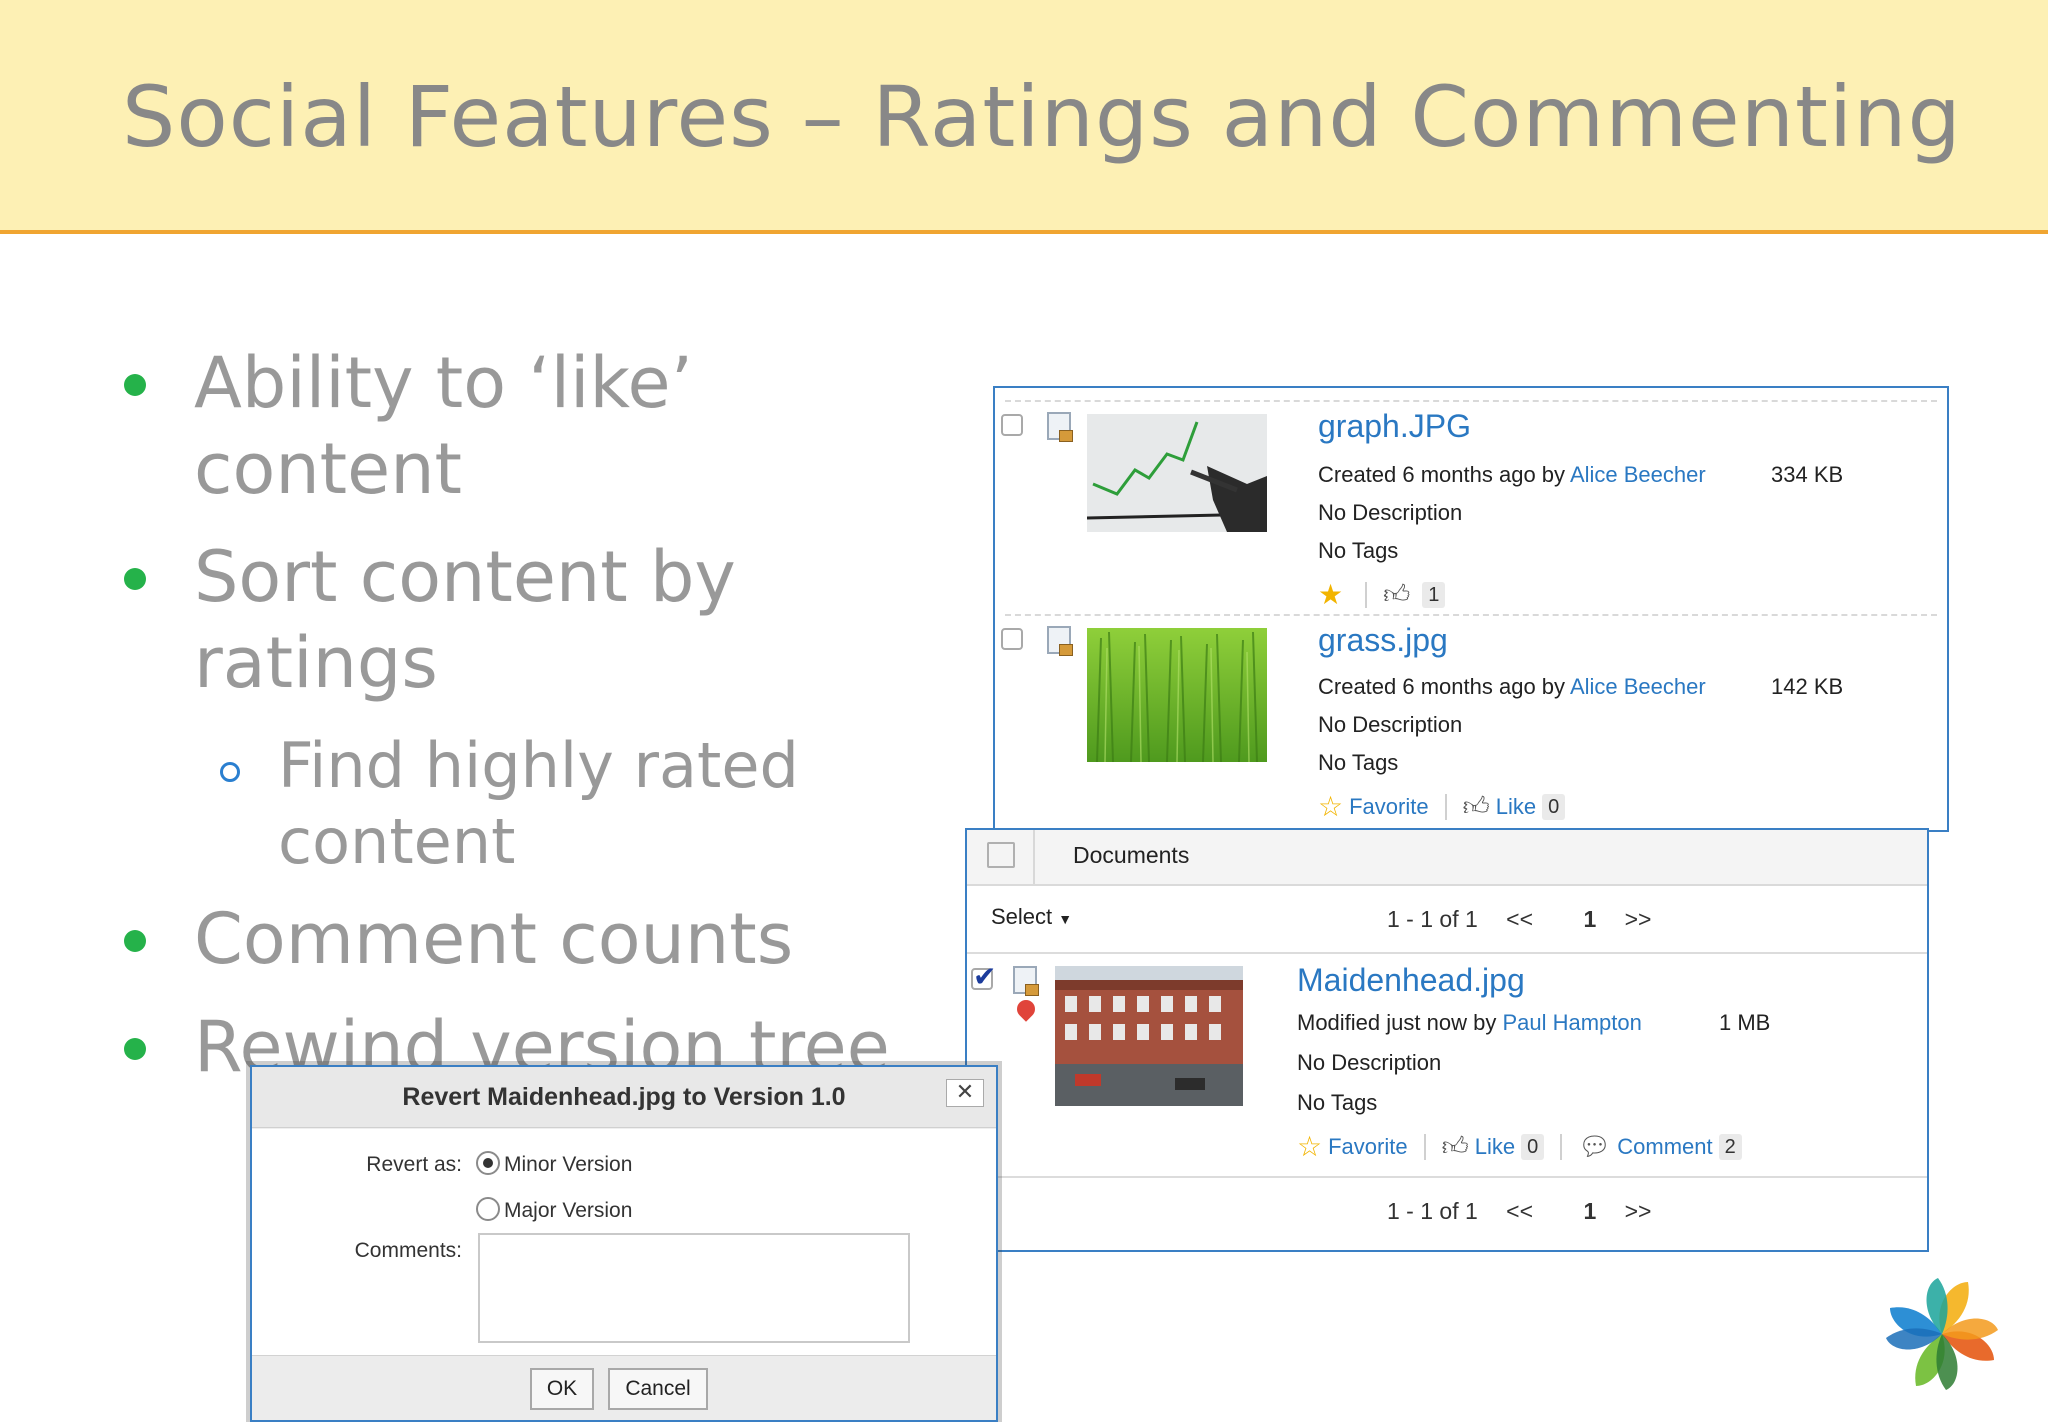  Describe the element at coordinates (624, 1097) in the screenshot. I see `dialog-title: Revert Maidenhead.jpg to Version 1.0` at that location.